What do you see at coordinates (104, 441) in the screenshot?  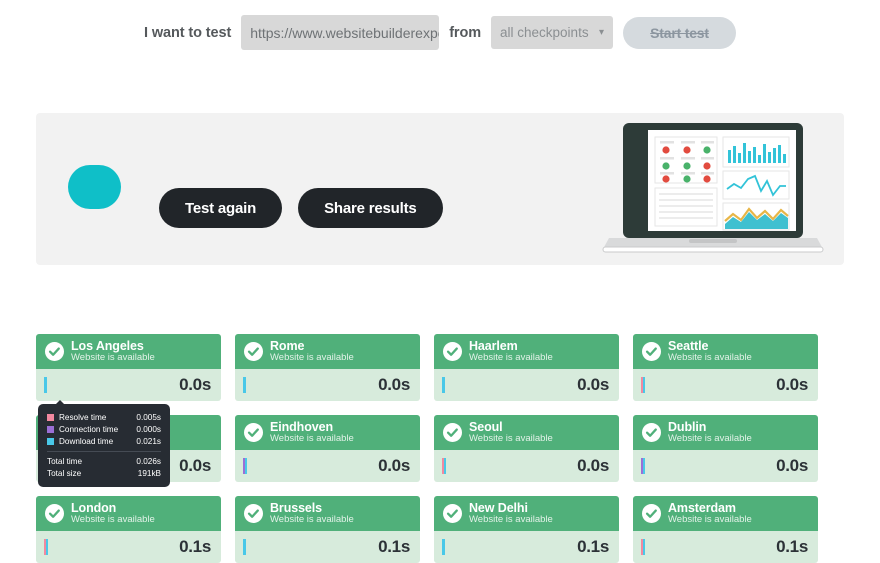 I see `tooltip-metric-row: Download time 0.021s` at bounding box center [104, 441].